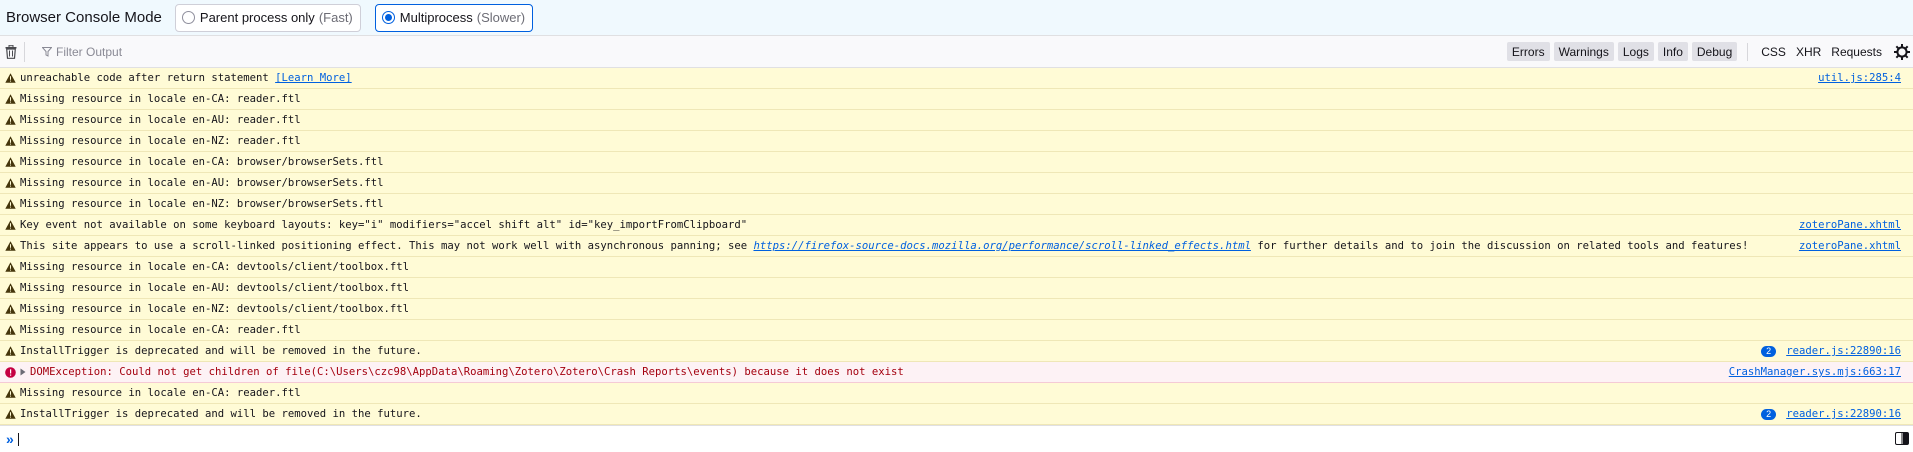 The width and height of the screenshot is (1913, 452). Describe the element at coordinates (10, 372) in the screenshot. I see `error-icon` at that location.